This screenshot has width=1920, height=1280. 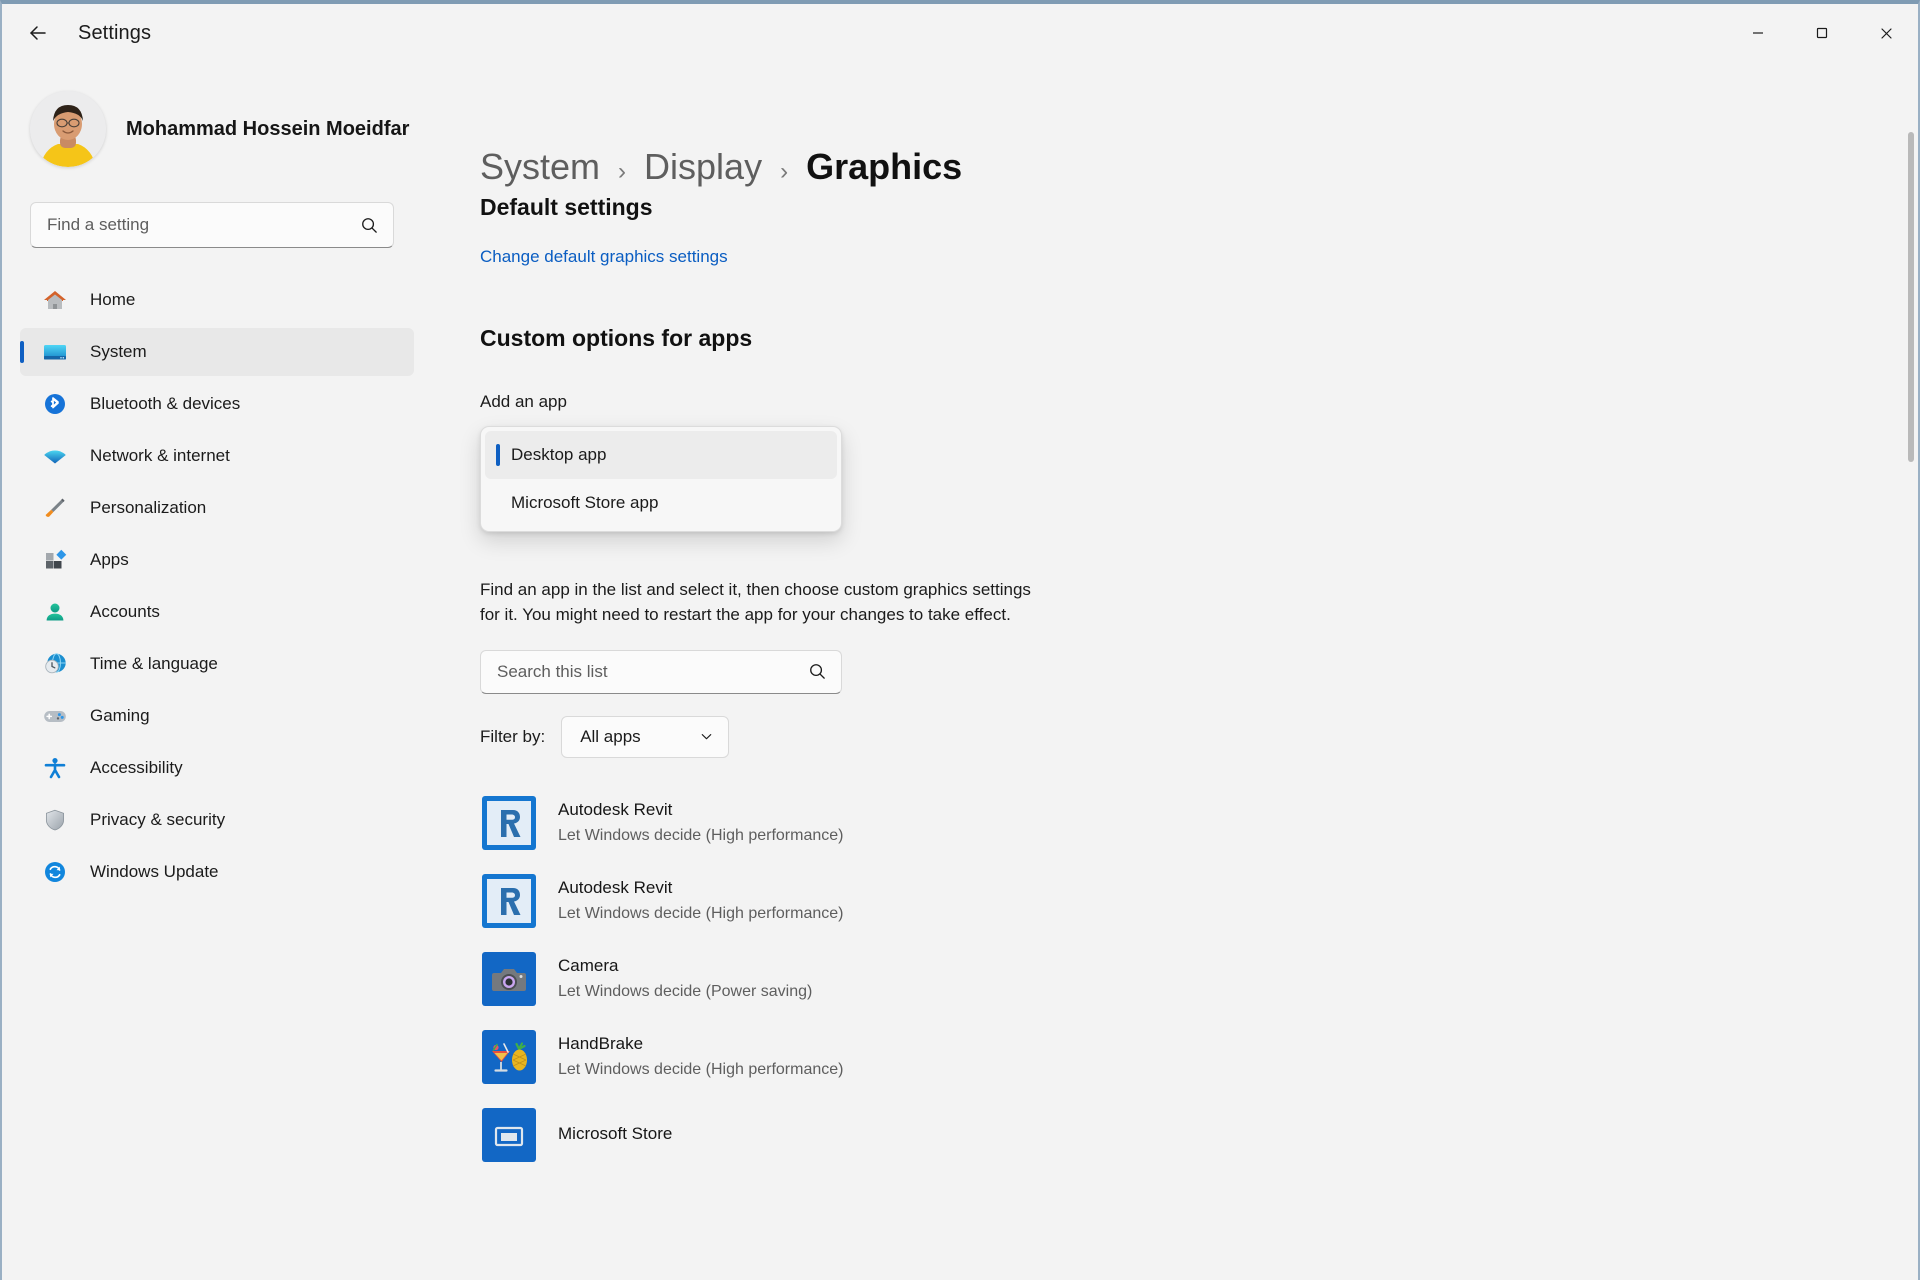 I want to click on filter-row: Filter by: All apps, so click(x=1199, y=736).